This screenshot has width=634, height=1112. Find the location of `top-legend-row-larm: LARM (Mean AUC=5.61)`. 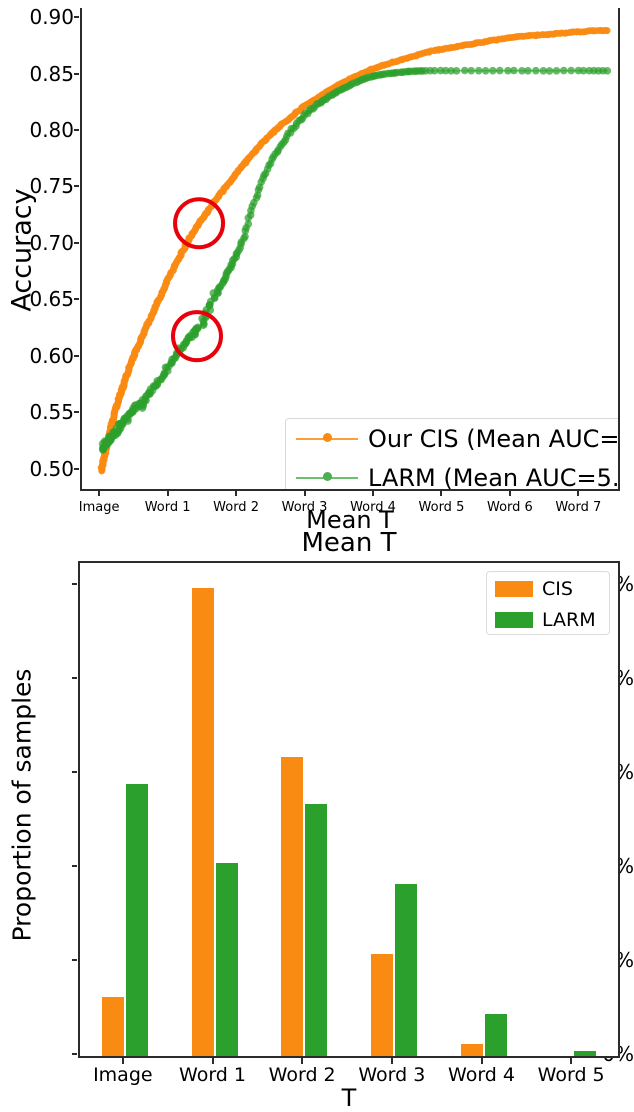

top-legend-row-larm: LARM (Mean AUC=5.61) is located at coordinates (453, 474).